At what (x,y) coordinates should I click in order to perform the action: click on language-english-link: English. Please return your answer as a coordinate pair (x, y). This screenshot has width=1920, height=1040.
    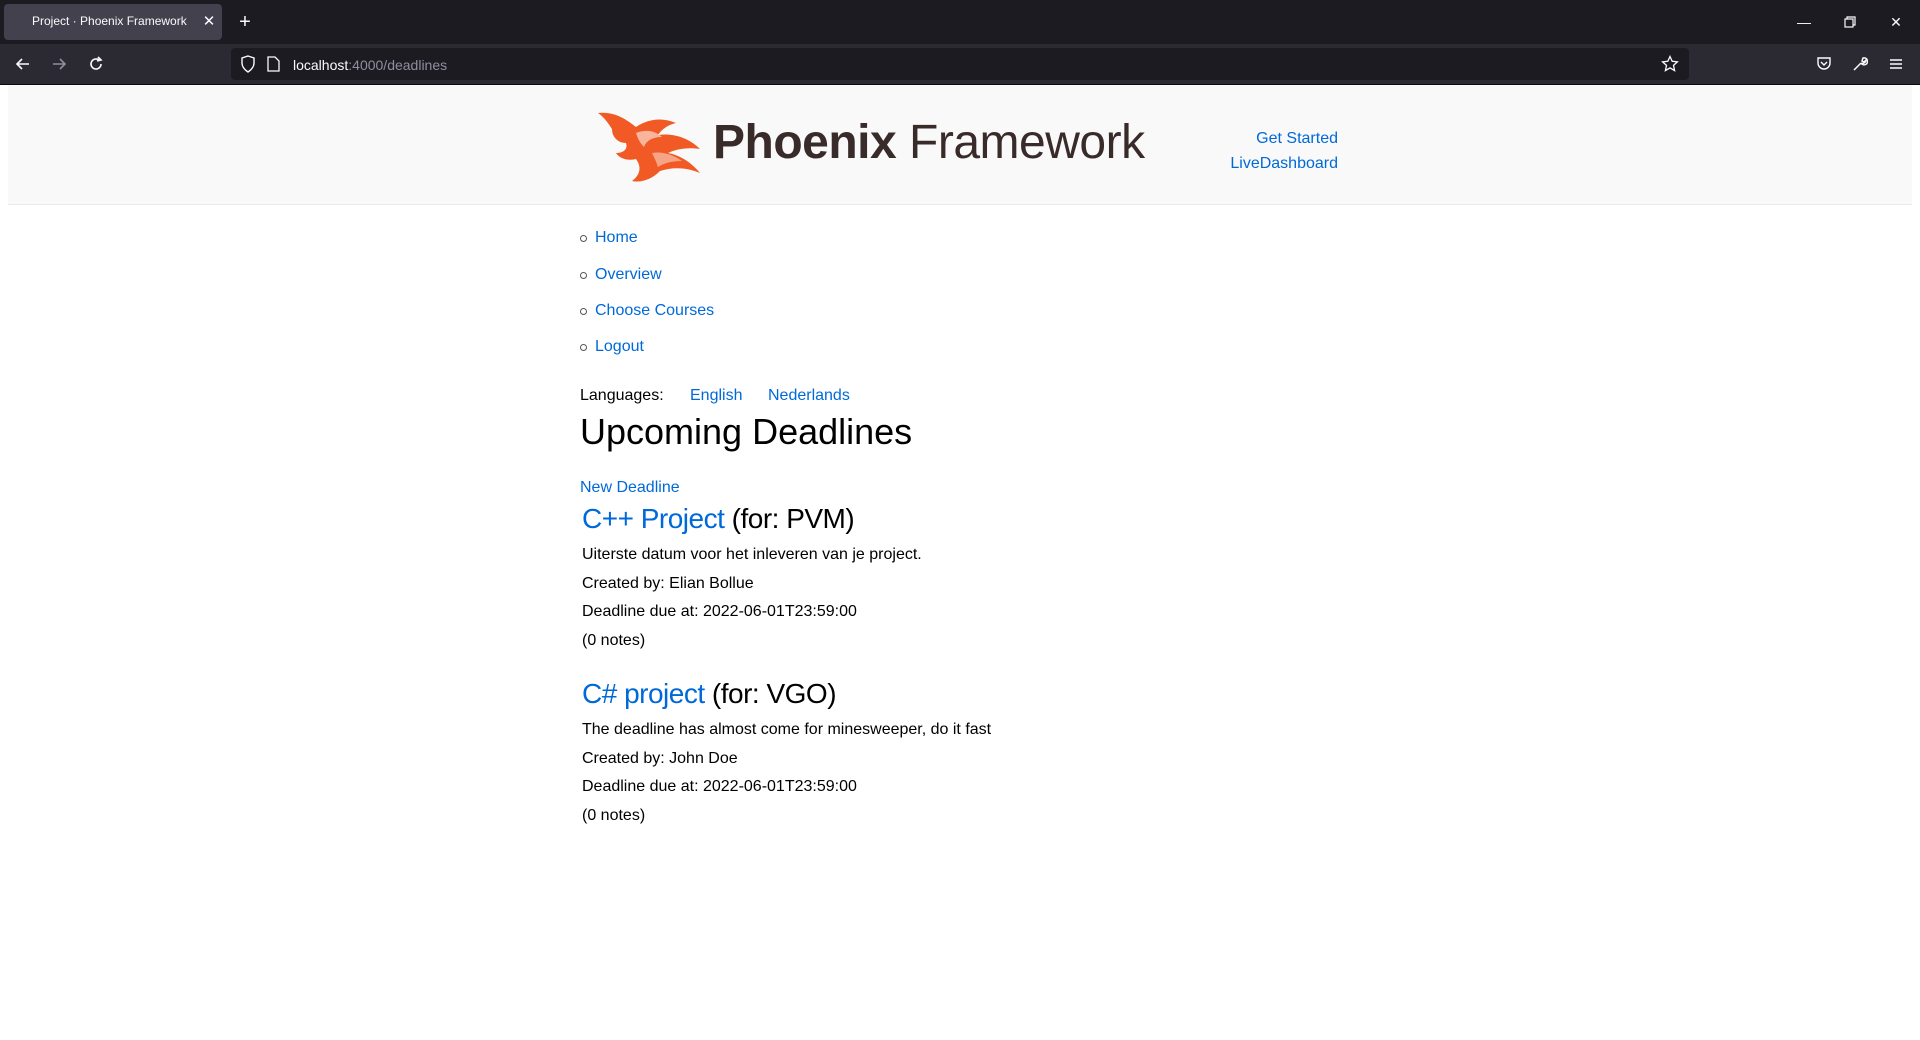
    Looking at the image, I should click on (716, 396).